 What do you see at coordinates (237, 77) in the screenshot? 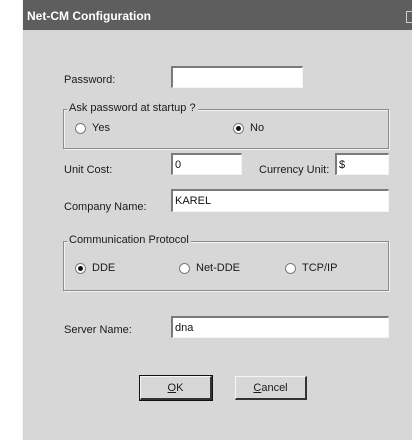
I see `password-field` at bounding box center [237, 77].